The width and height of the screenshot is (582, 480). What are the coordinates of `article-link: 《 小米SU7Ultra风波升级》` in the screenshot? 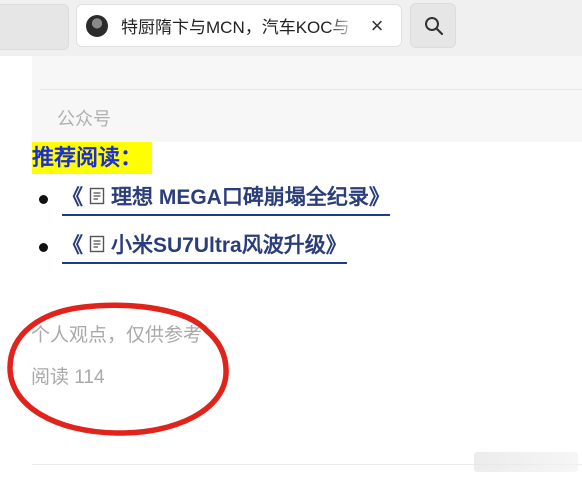 It's located at (204, 247).